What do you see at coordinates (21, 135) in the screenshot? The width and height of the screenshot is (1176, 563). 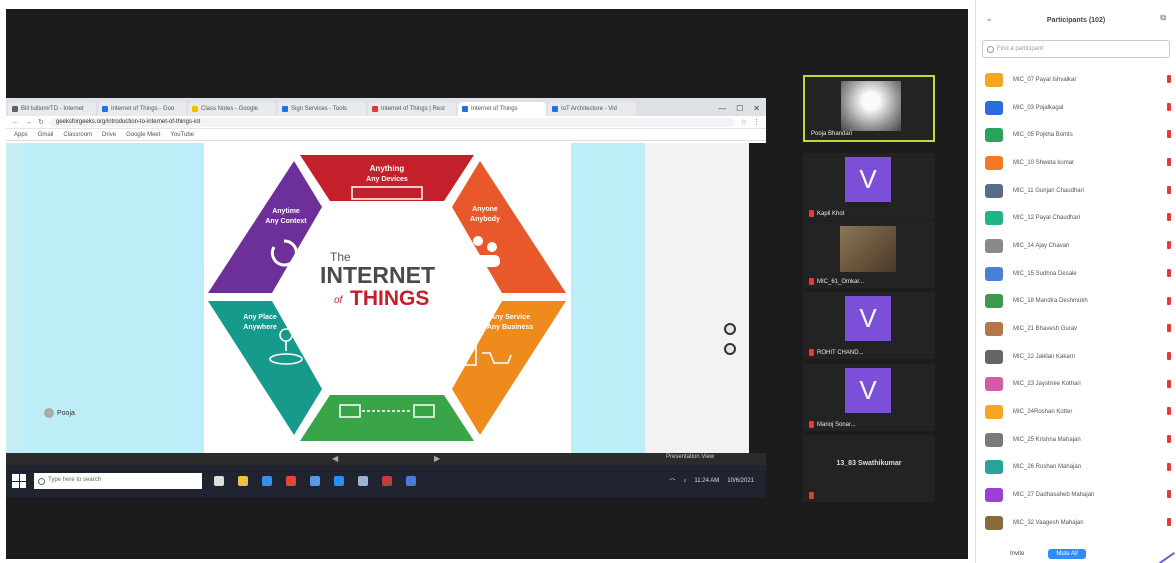 I see `bookmark-item: Apps` at bounding box center [21, 135].